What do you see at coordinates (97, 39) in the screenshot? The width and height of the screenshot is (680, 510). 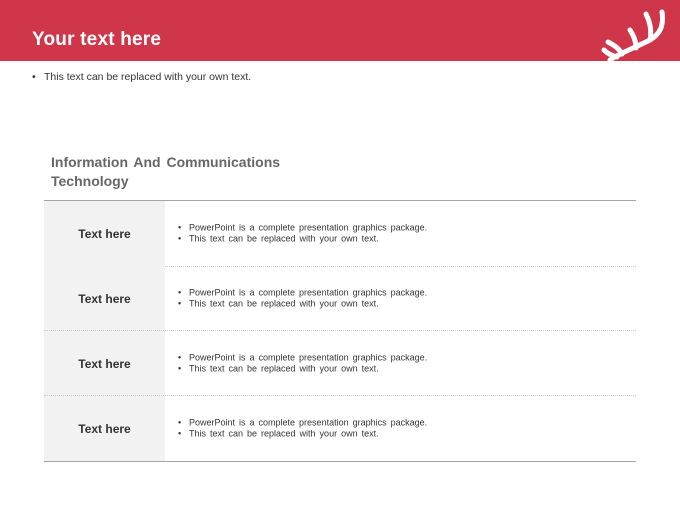 I see `page-title: Your text here` at bounding box center [97, 39].